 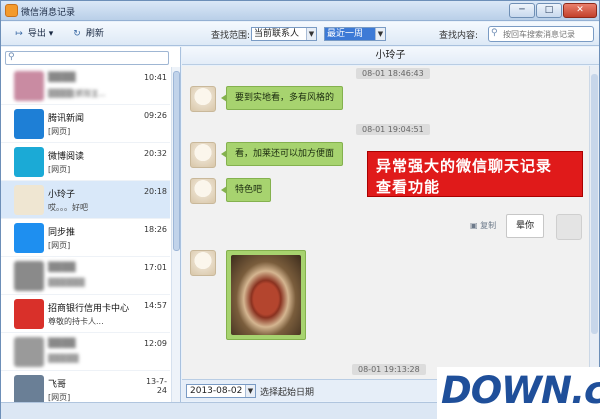 I want to click on contact-item: 腾讯新闻 09:26 [网页], so click(x=85, y=124).